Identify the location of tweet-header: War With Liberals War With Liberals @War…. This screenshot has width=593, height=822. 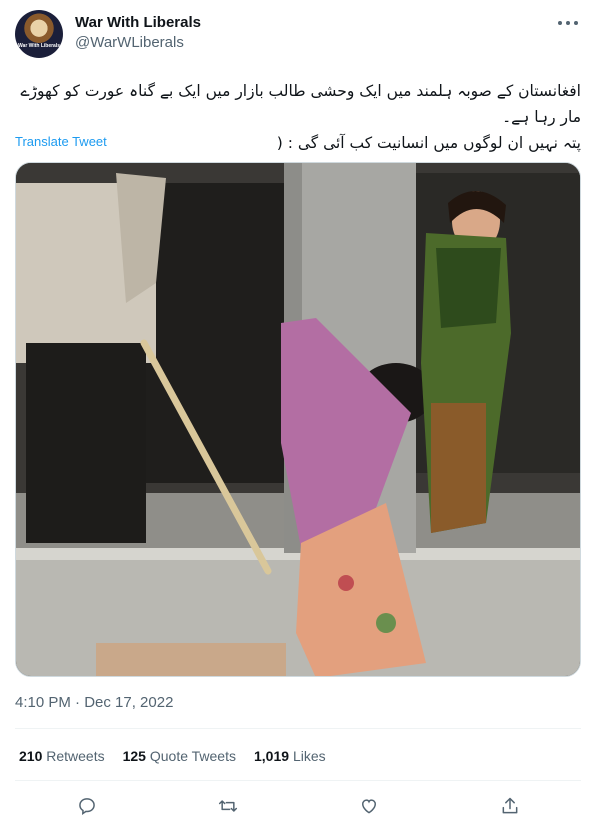
(298, 35).